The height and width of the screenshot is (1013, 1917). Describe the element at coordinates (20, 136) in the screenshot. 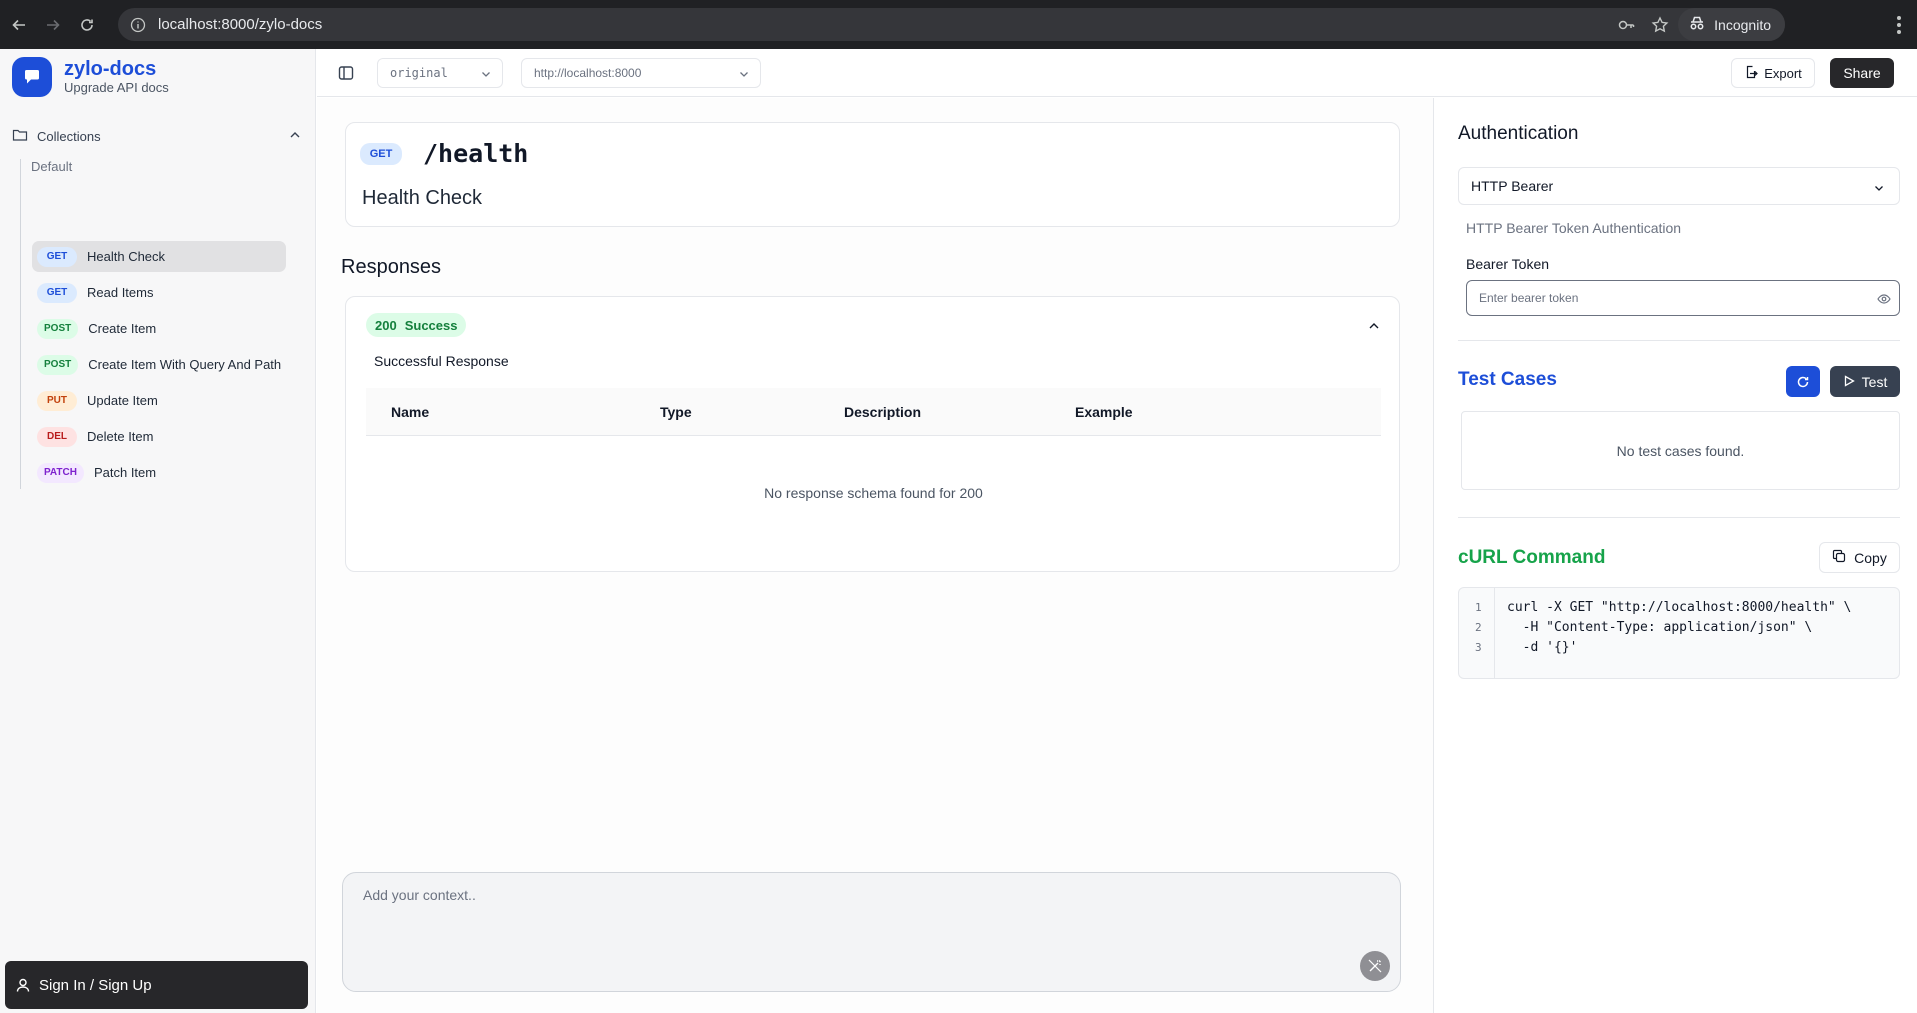

I see `folder-icon` at that location.